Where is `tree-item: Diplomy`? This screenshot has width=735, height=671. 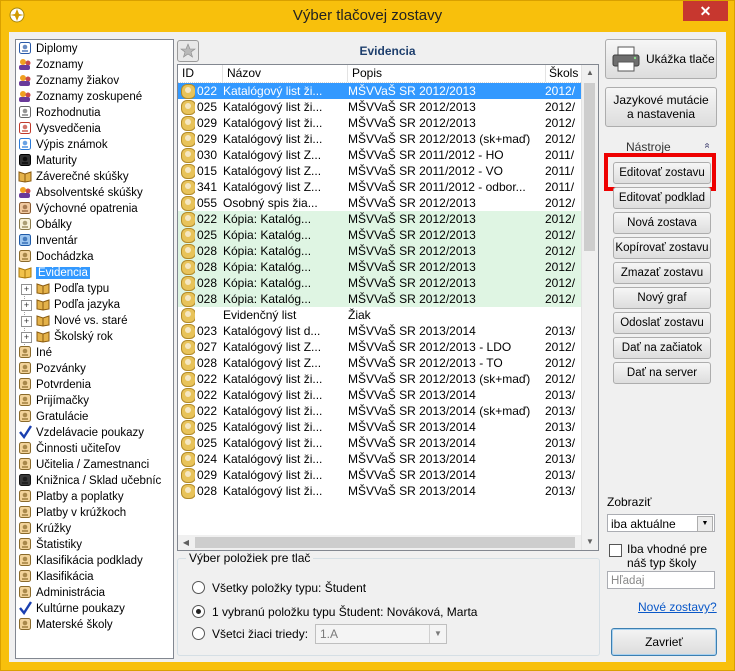 tree-item: Diplomy is located at coordinates (48, 49).